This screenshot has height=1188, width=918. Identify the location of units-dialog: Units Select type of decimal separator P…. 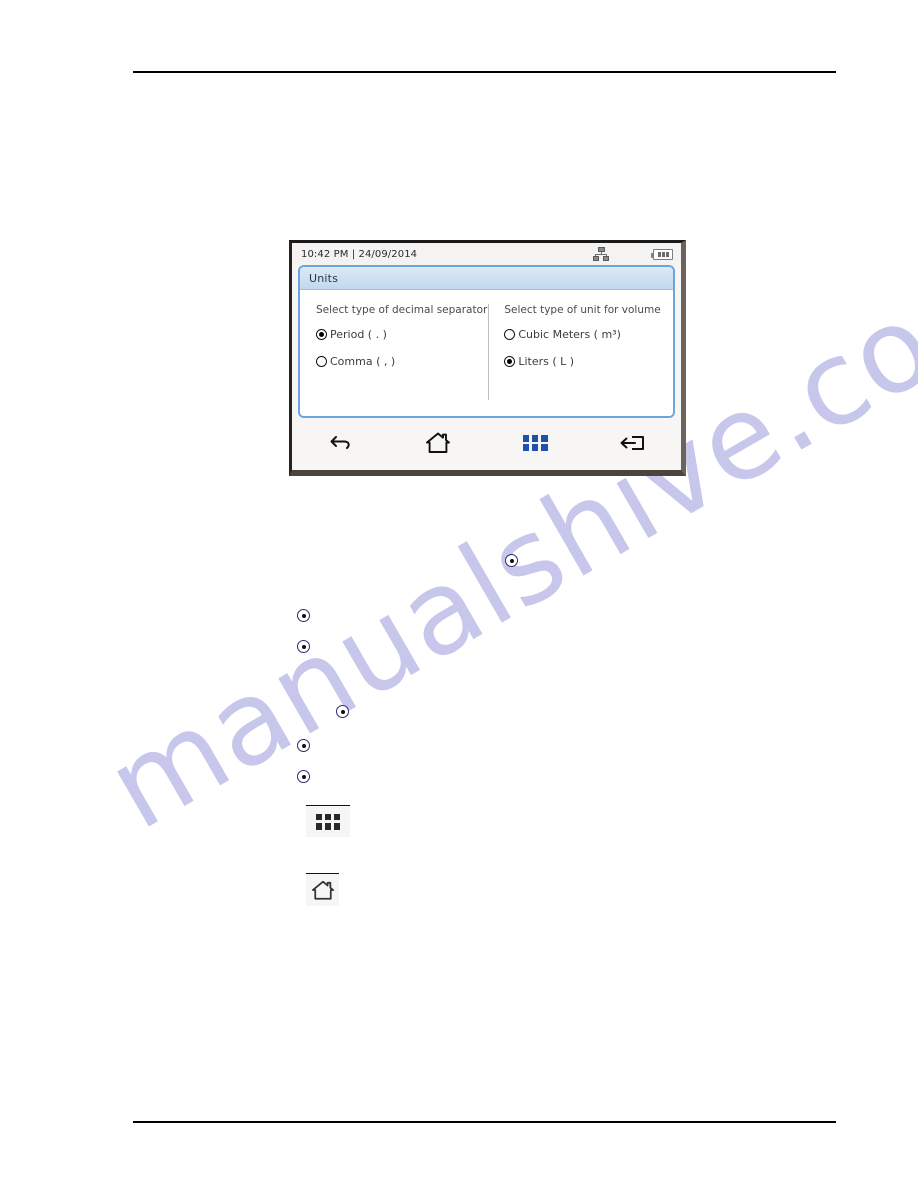
(486, 341).